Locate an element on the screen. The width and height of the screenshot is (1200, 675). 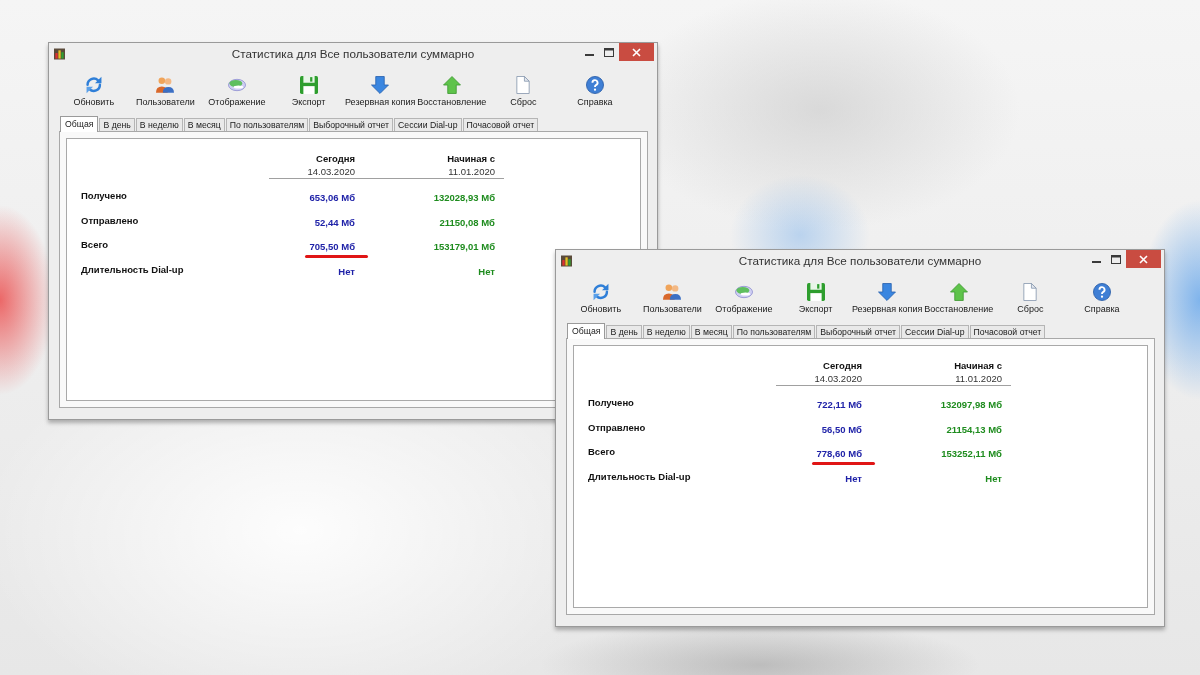
table-cell: 653,06 Мб is located at coordinates (332, 198).